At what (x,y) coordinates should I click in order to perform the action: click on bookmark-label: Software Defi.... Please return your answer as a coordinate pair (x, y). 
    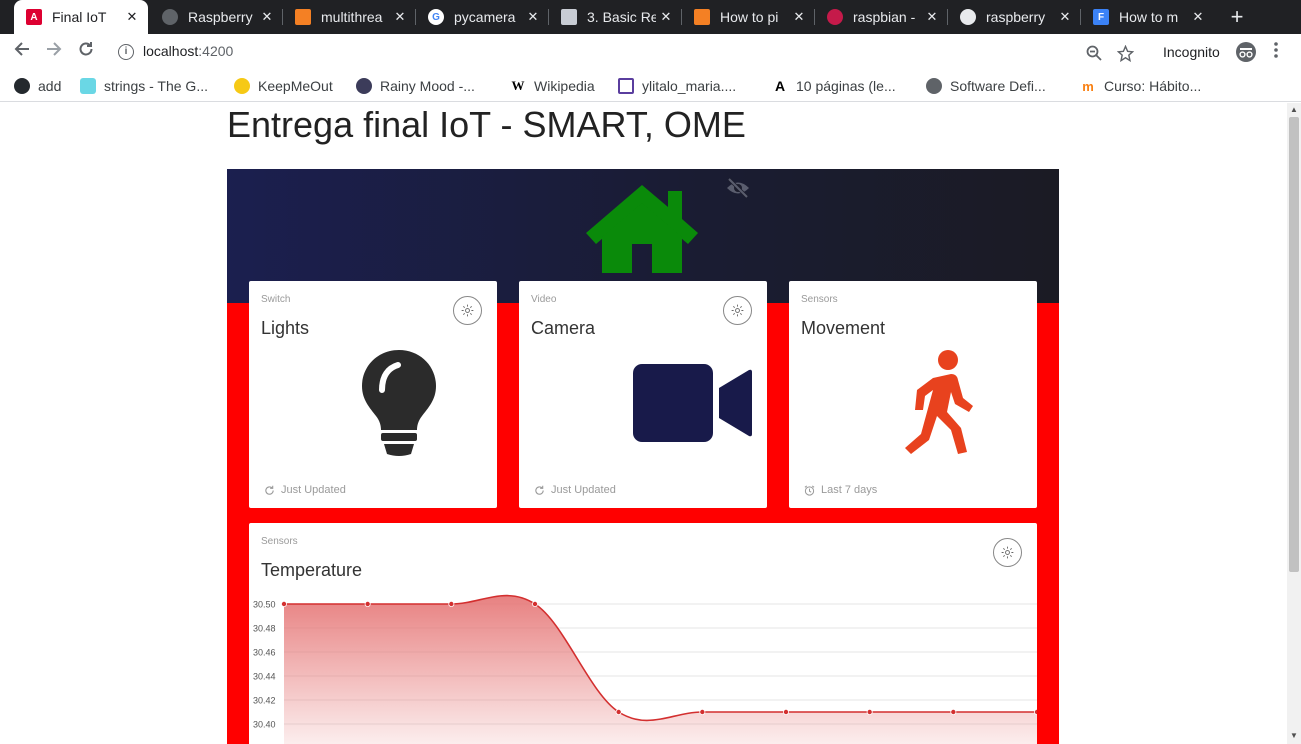
    Looking at the image, I should click on (998, 86).